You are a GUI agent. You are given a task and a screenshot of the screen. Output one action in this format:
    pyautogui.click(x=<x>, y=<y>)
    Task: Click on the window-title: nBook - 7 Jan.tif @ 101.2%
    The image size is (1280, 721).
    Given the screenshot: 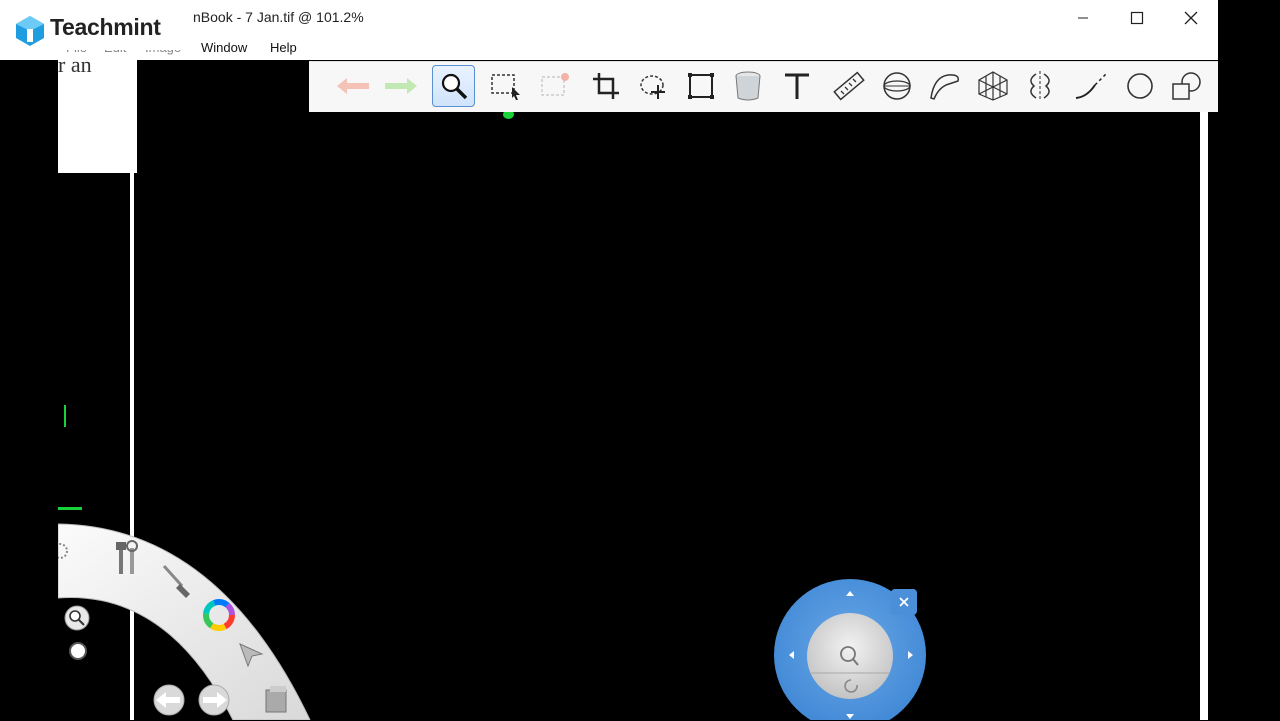 What is the action you would take?
    pyautogui.click(x=278, y=17)
    